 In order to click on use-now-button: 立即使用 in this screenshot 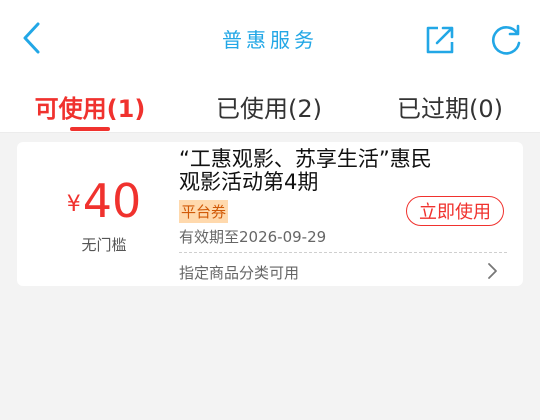, I will do `click(455, 211)`.